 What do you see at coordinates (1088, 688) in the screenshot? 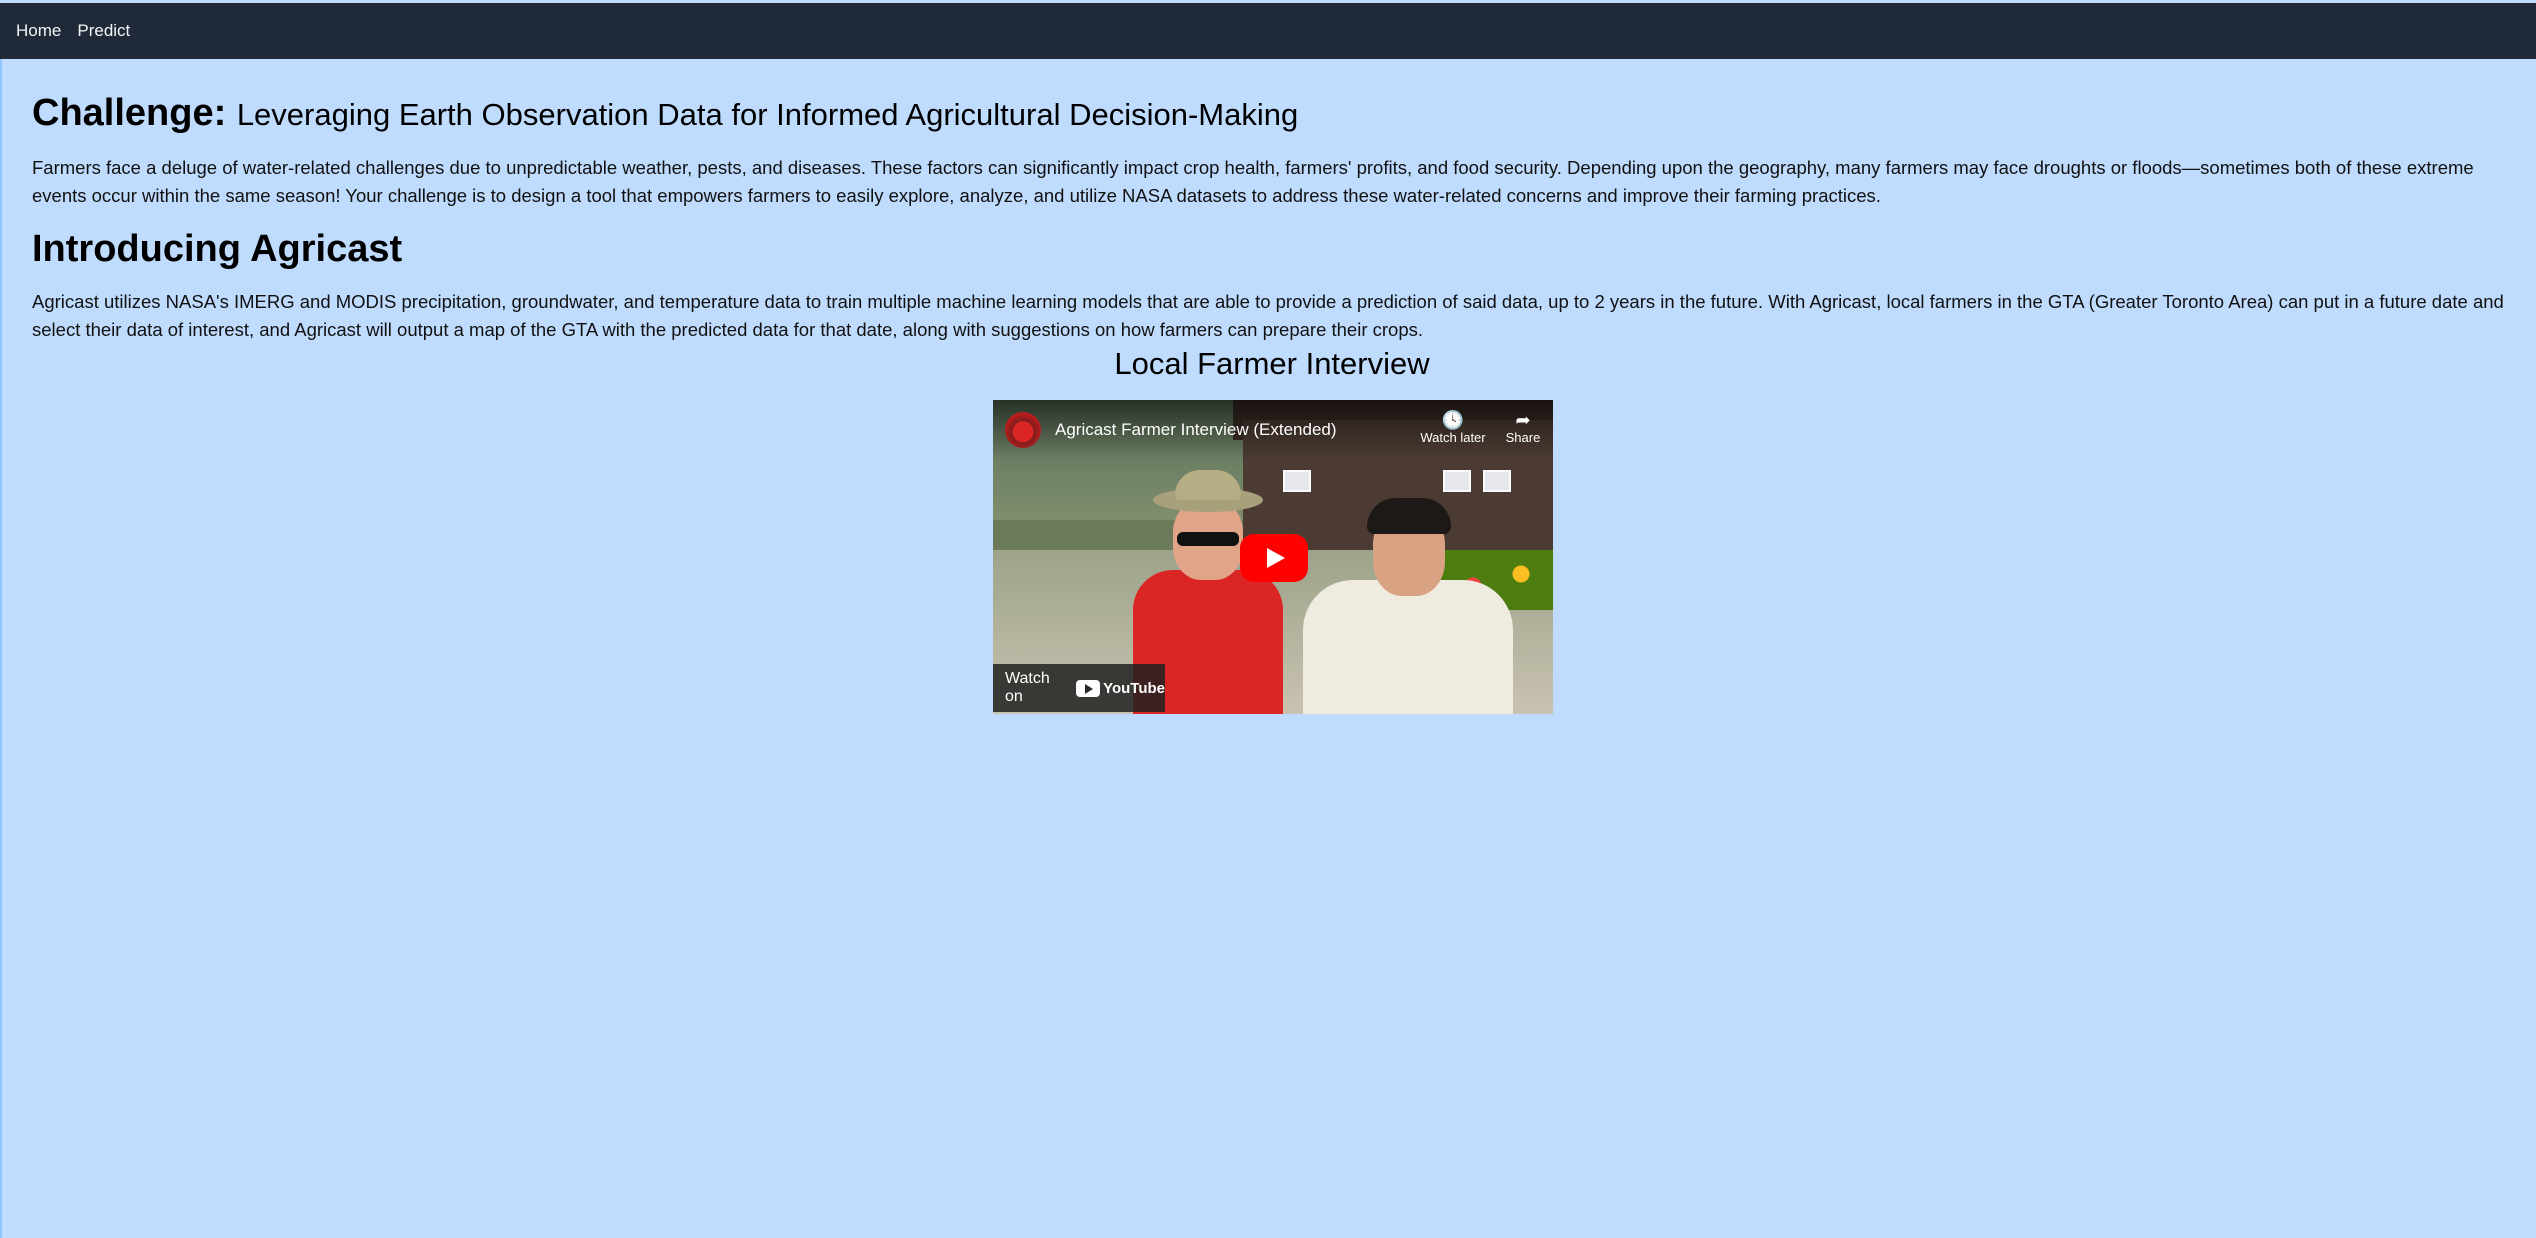
I see `youtube-play-icon` at bounding box center [1088, 688].